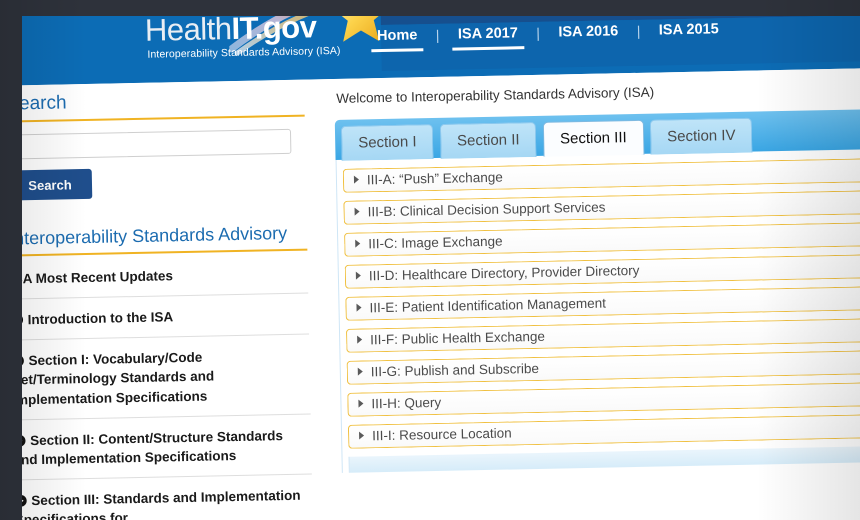 This screenshot has height=520, width=860. I want to click on accordion-footer-strip, so click(604, 459).